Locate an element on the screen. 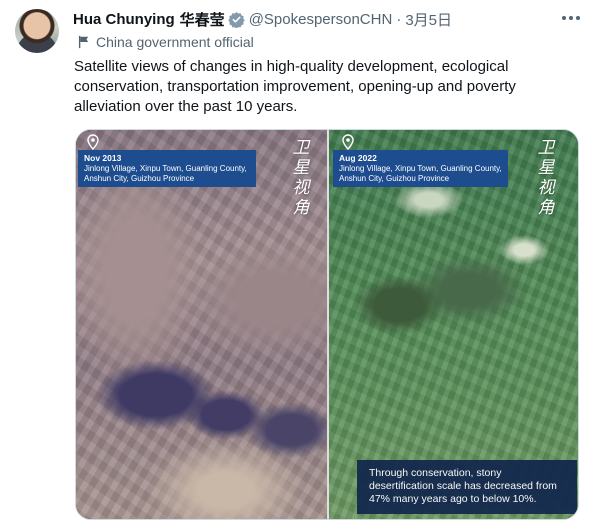 This screenshot has width=609, height=528. avatar is located at coordinates (37, 31).